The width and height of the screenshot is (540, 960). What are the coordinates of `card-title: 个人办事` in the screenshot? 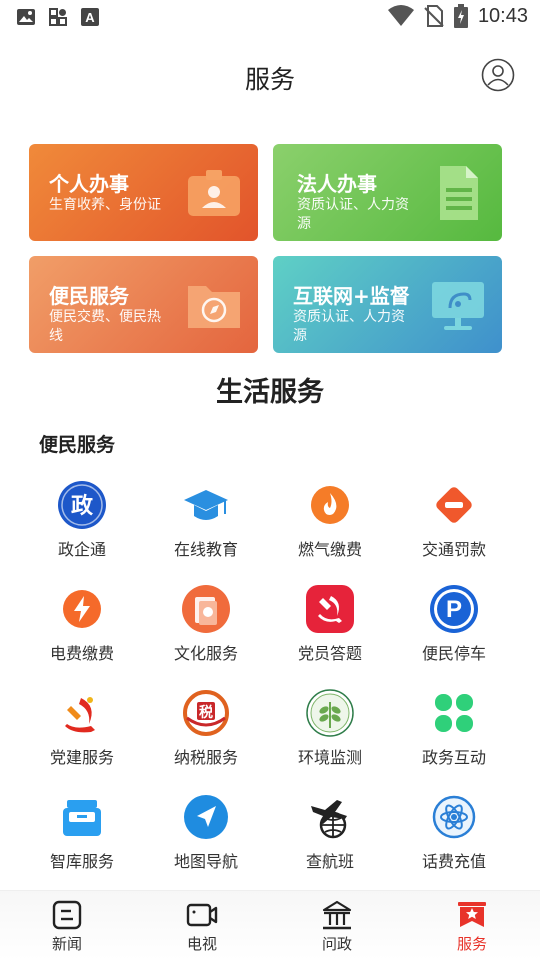 It's located at (89, 184).